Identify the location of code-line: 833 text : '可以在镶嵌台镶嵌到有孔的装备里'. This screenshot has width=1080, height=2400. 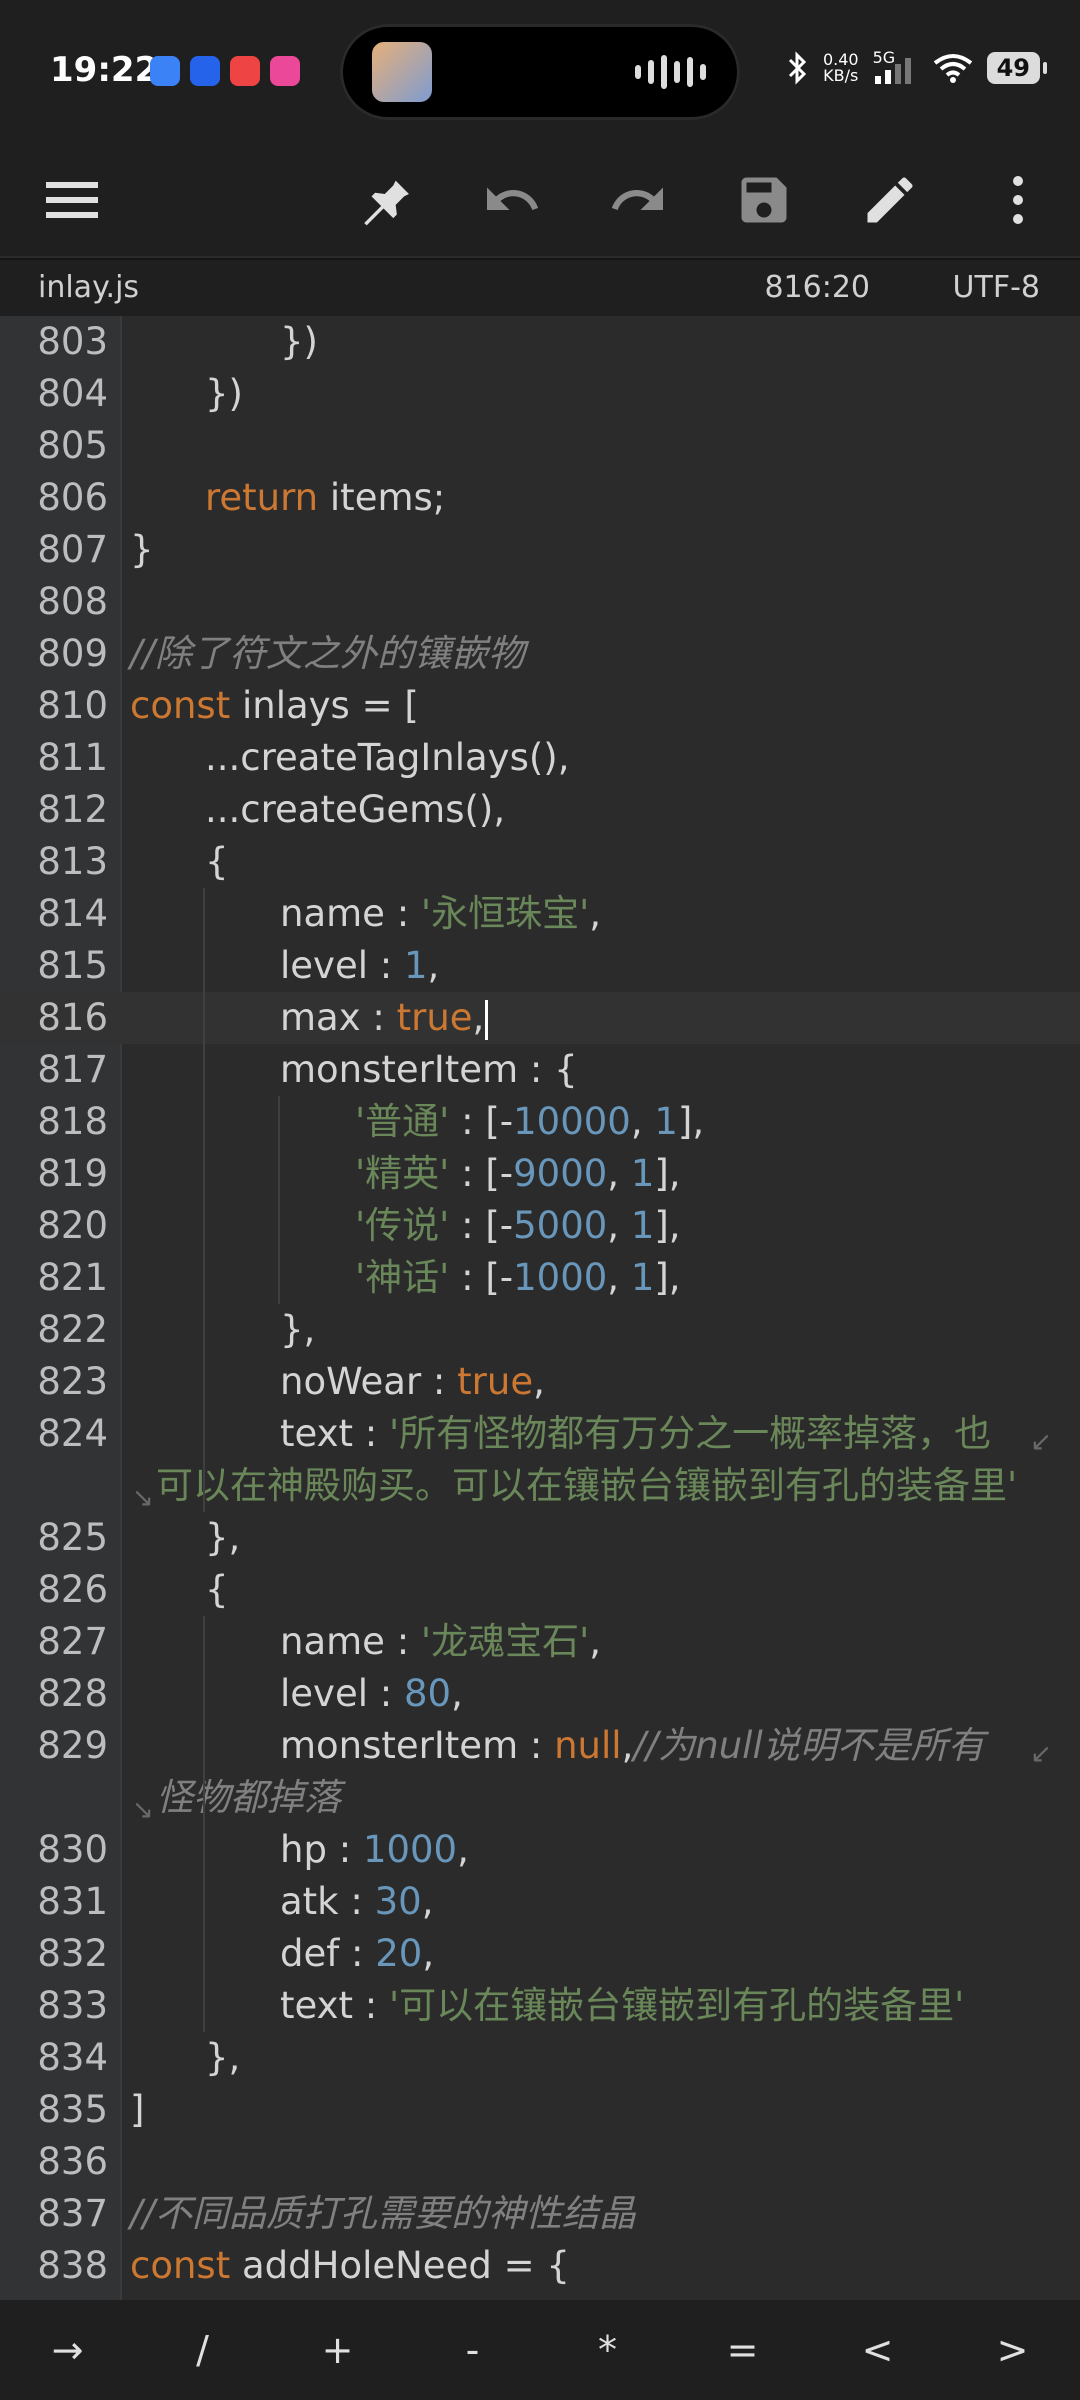
(540, 2006).